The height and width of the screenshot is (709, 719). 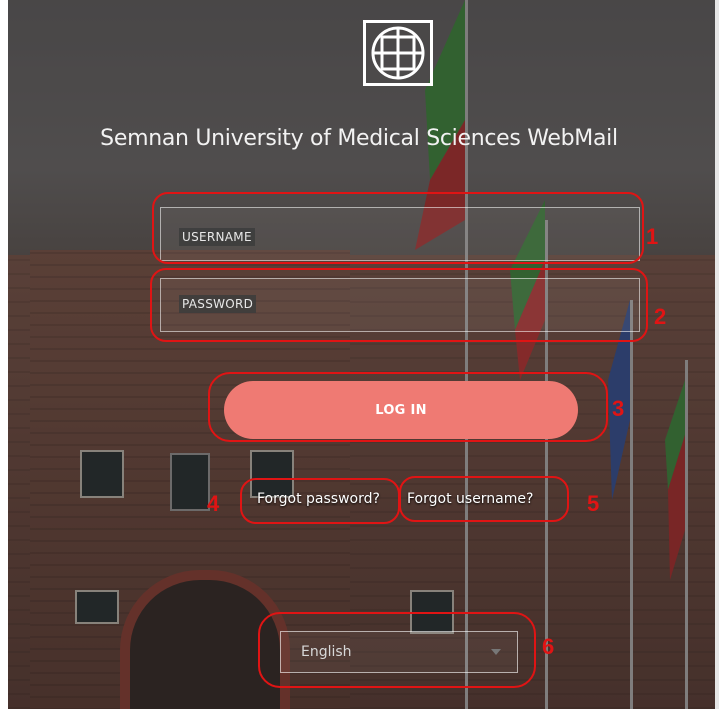 I want to click on annotation-number: 1, so click(x=652, y=236).